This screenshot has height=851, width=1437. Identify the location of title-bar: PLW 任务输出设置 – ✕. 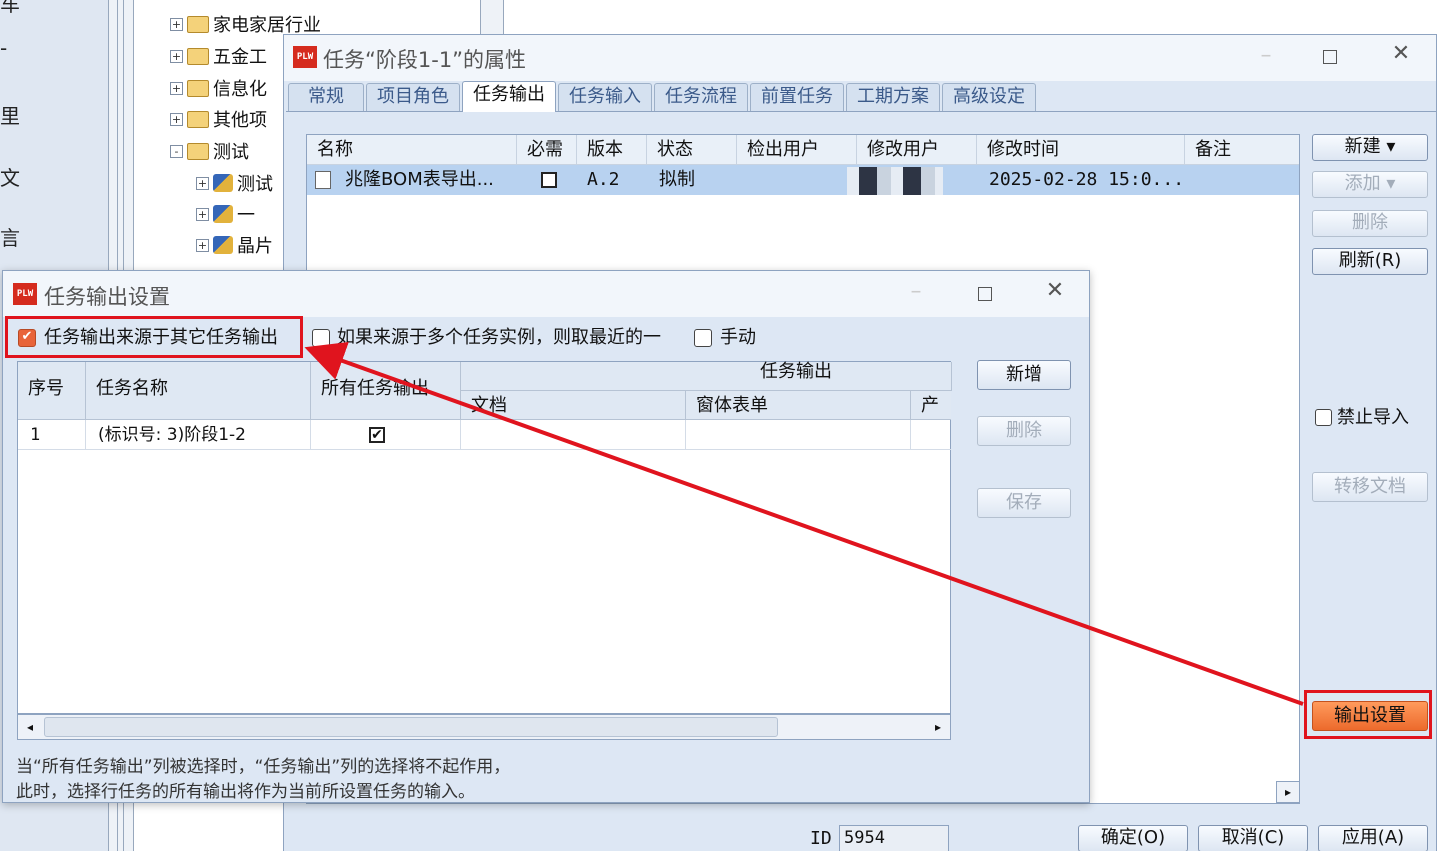
(546, 294).